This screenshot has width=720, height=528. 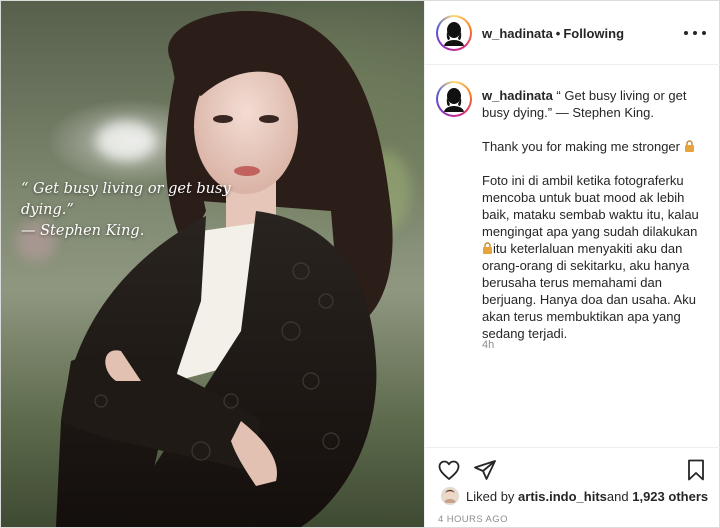 What do you see at coordinates (517, 95) in the screenshot?
I see `caption-username-link: w_hadinata` at bounding box center [517, 95].